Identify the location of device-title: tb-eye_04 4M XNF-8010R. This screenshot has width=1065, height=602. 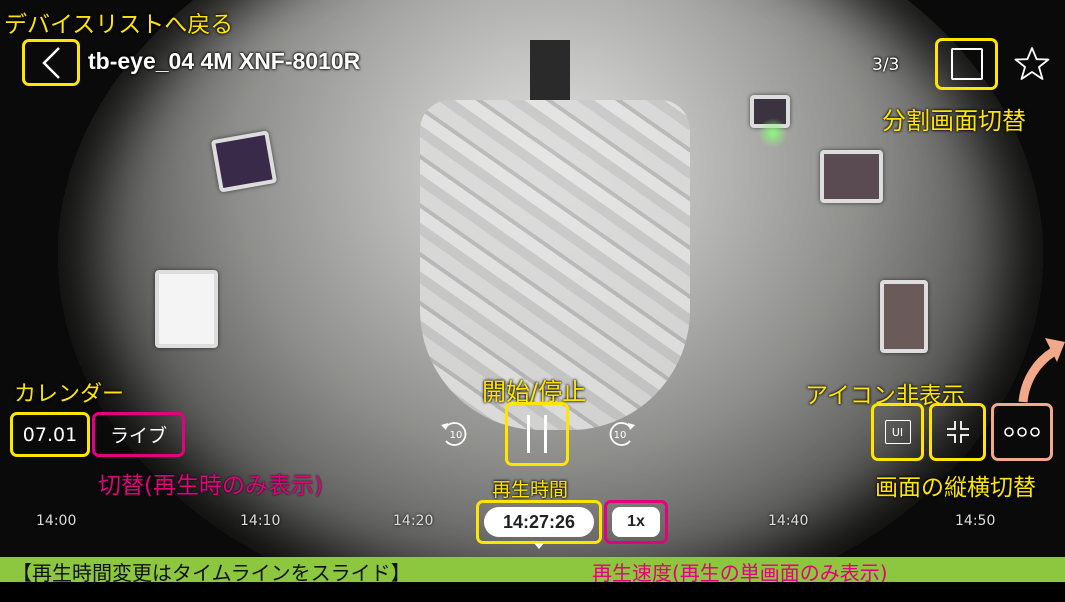
(224, 61).